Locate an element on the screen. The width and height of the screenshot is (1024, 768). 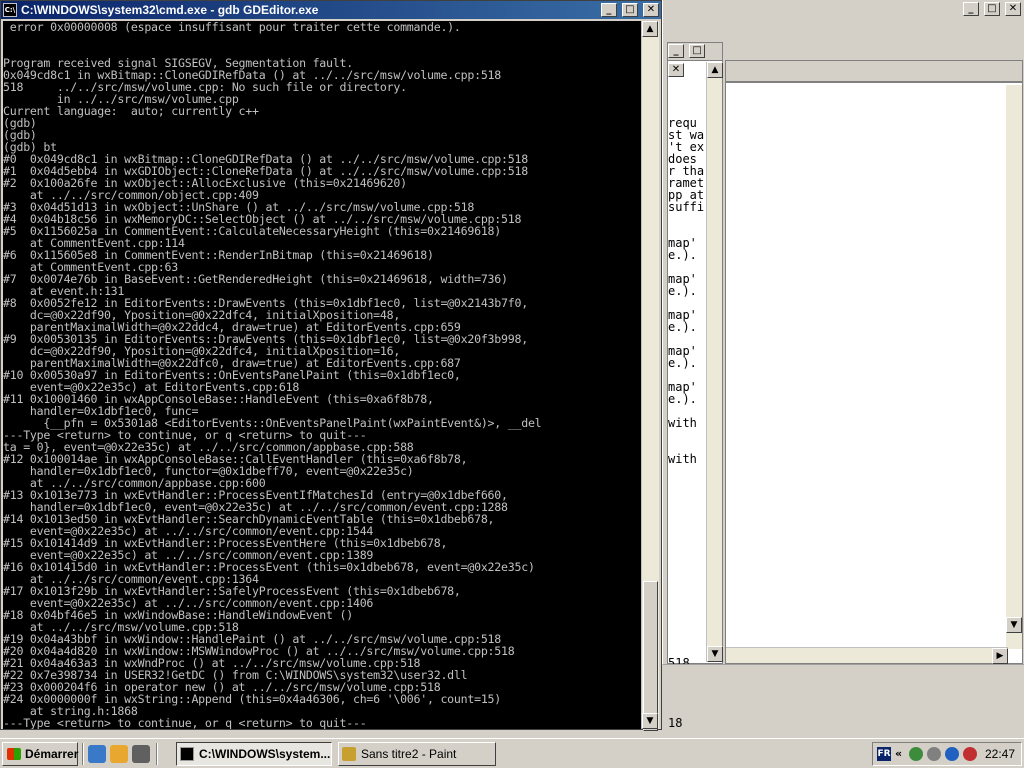
clock: 22:47 is located at coordinates (1000, 754).